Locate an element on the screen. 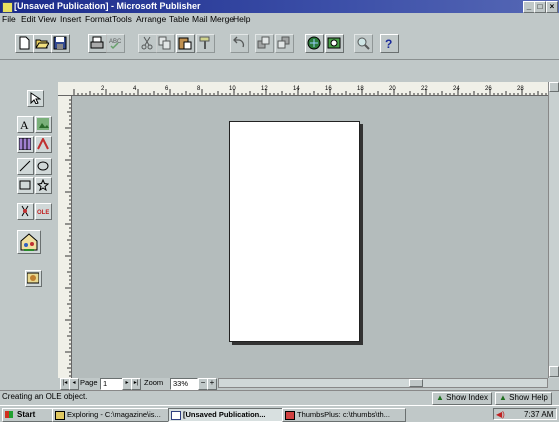 The image size is (559, 422). ole-object-icon is located at coordinates (25, 211).